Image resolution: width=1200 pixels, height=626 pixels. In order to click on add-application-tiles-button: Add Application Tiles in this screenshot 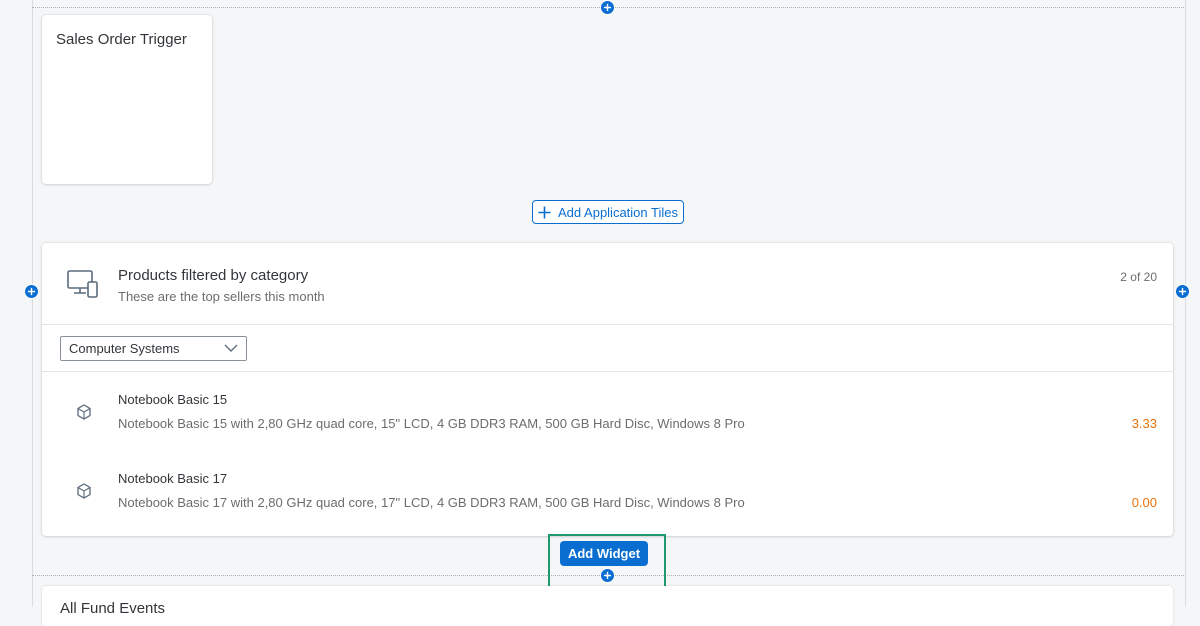, I will do `click(608, 212)`.